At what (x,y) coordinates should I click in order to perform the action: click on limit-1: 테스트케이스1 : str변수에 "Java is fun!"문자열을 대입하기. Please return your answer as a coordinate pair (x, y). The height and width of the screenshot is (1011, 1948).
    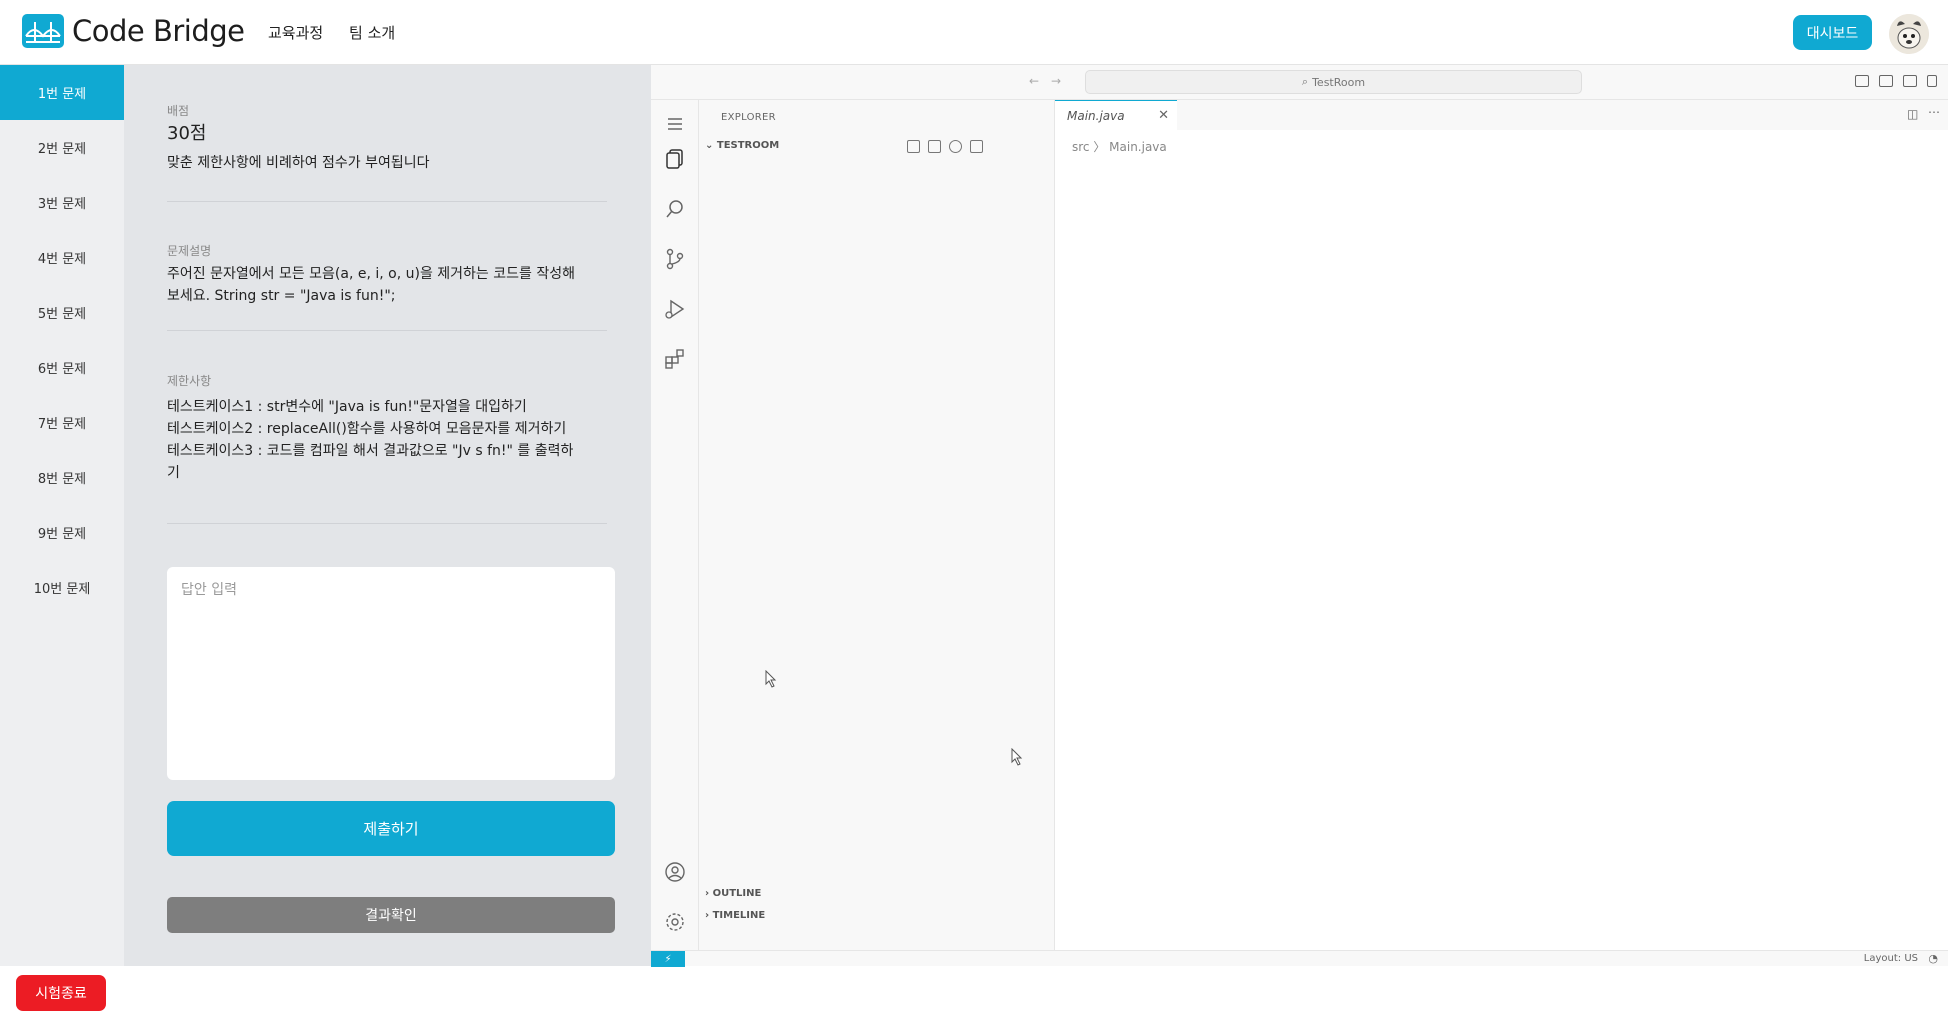
    Looking at the image, I should click on (347, 407).